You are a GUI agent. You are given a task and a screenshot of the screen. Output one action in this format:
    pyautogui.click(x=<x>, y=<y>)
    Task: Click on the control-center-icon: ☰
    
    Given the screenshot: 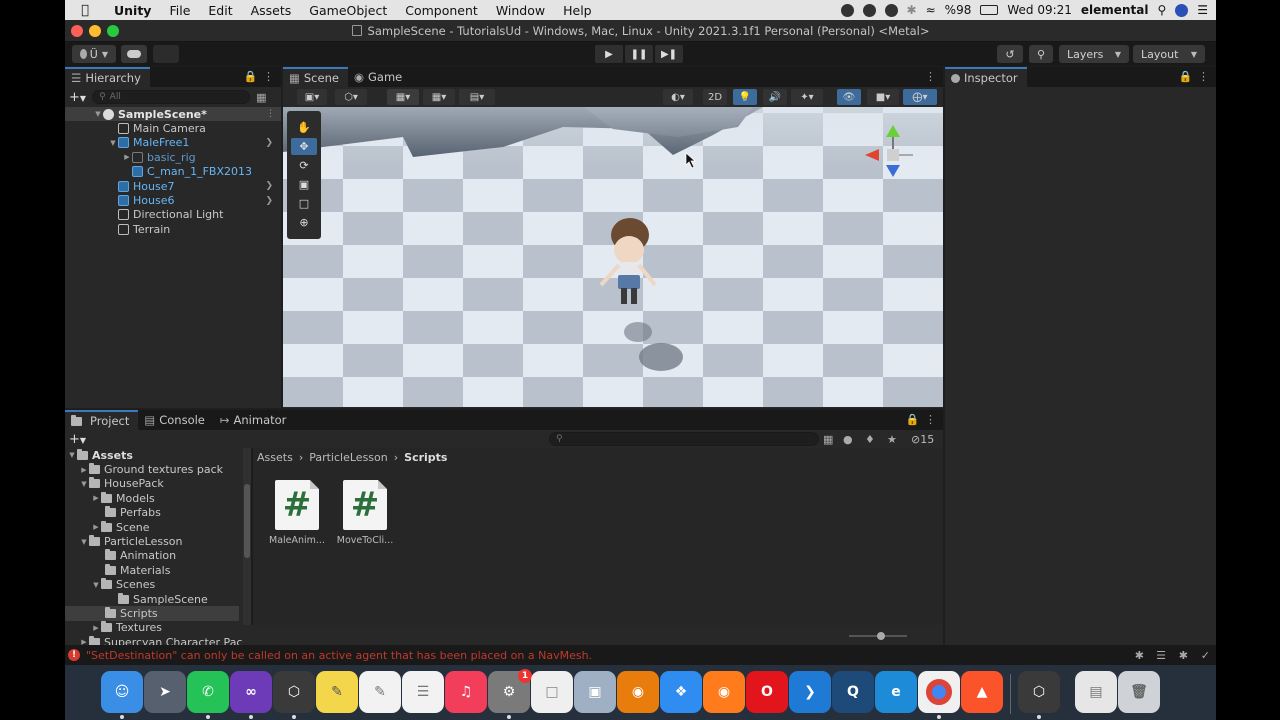 What is the action you would take?
    pyautogui.click(x=1202, y=10)
    